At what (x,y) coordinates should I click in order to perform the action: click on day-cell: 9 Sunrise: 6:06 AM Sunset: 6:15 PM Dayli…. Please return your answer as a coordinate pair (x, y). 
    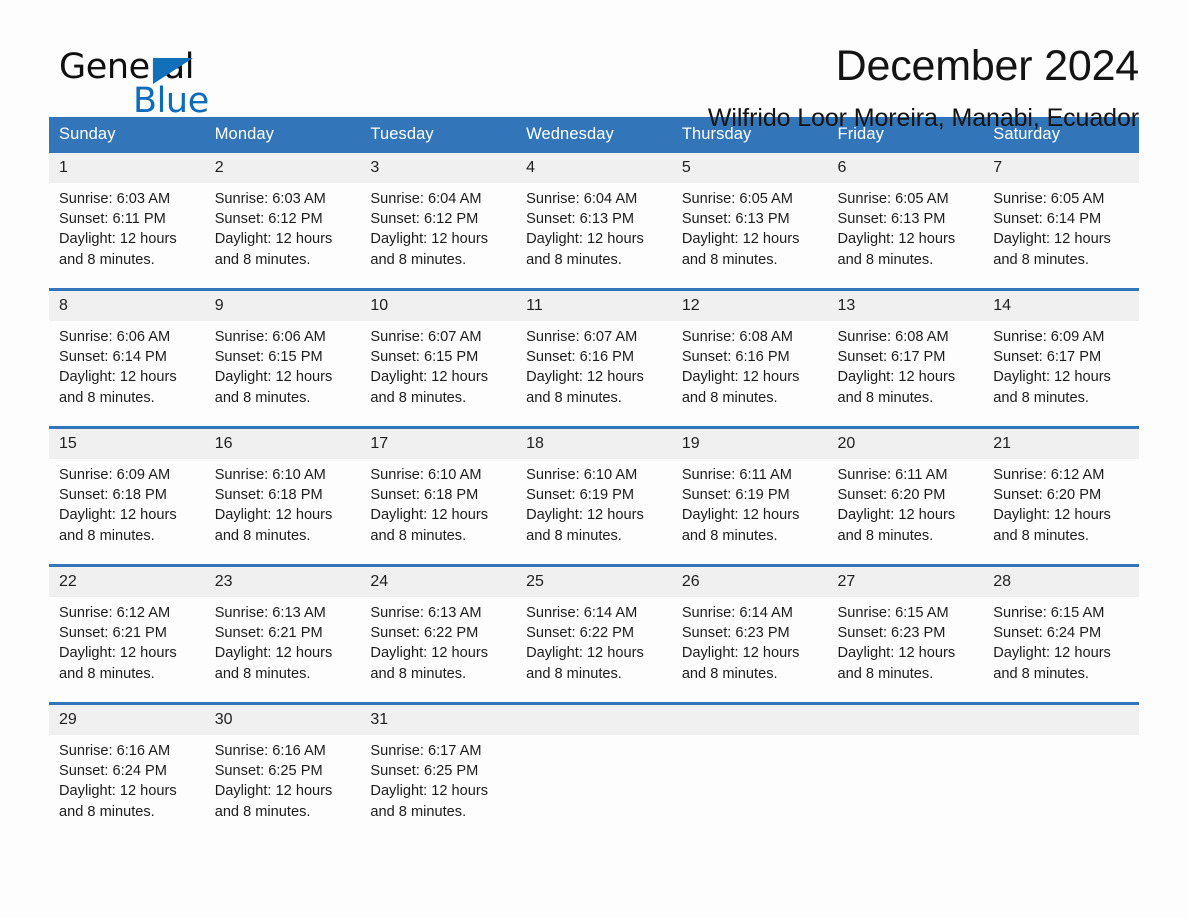
    Looking at the image, I should click on (282, 358).